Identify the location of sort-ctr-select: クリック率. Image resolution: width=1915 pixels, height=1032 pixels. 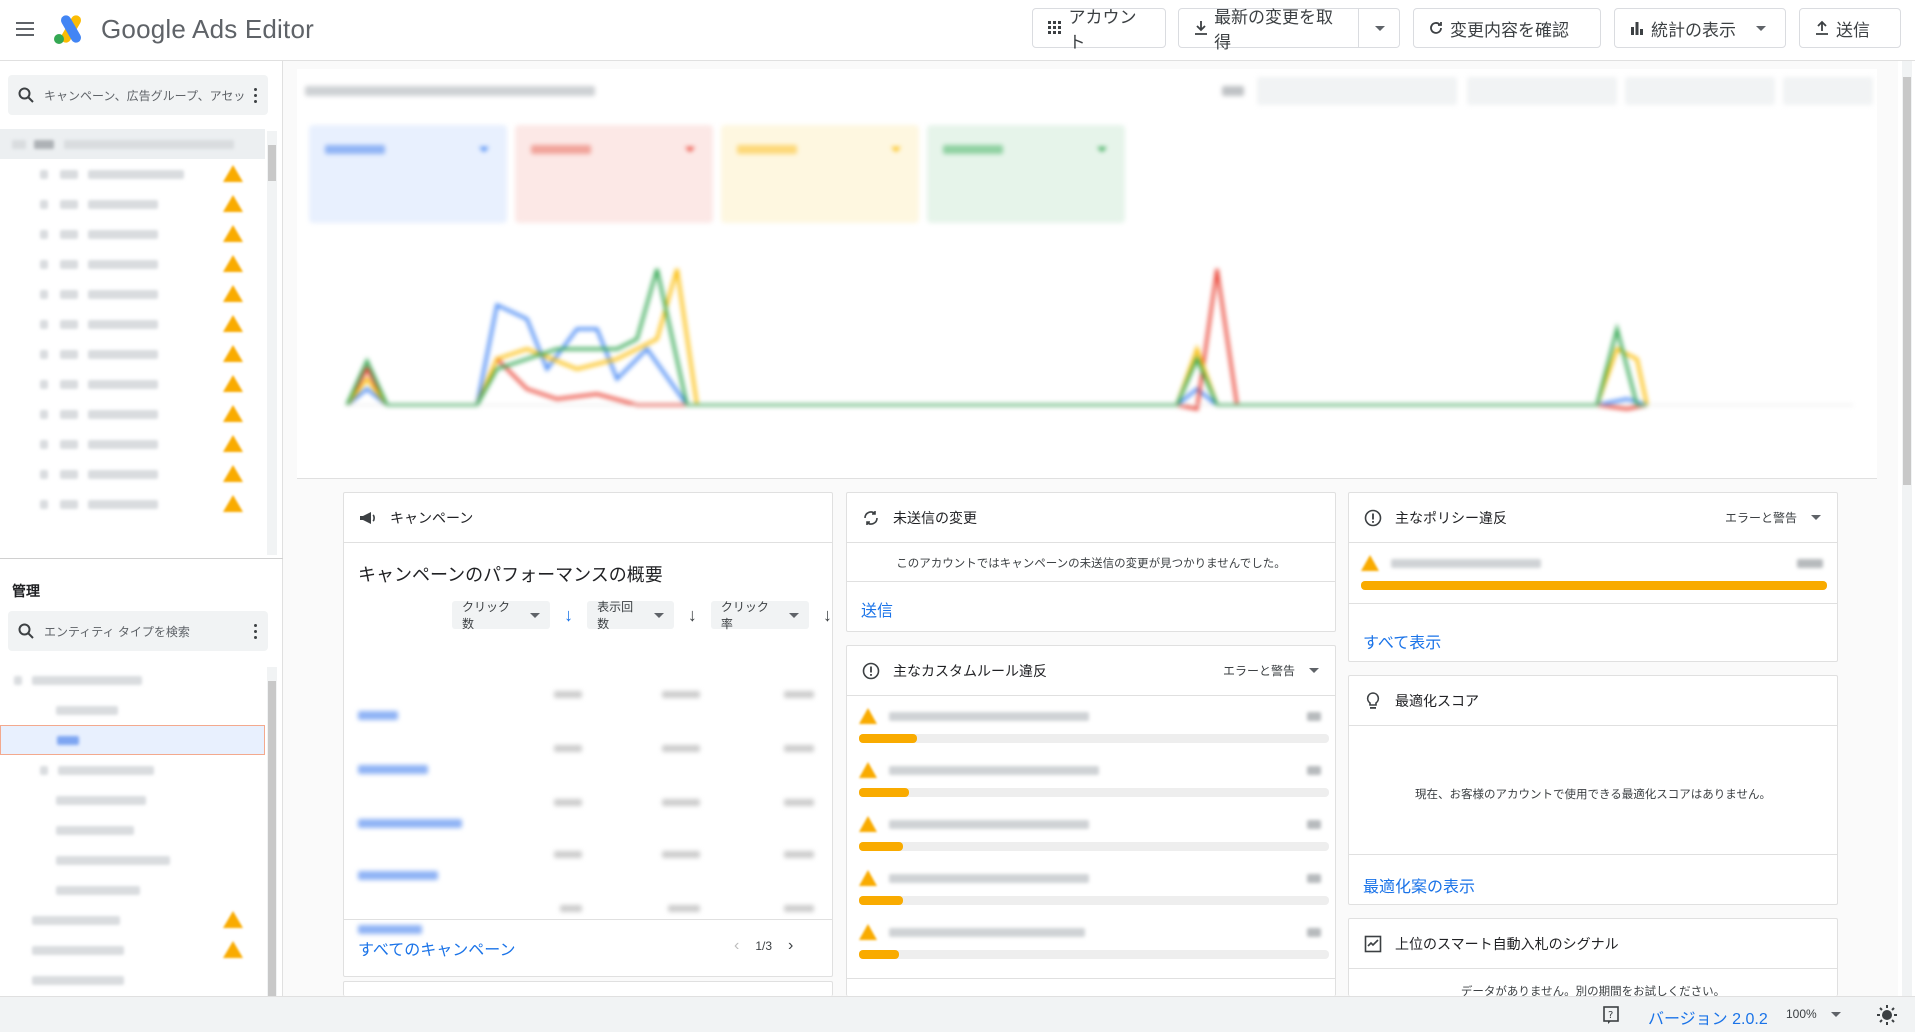
(759, 615).